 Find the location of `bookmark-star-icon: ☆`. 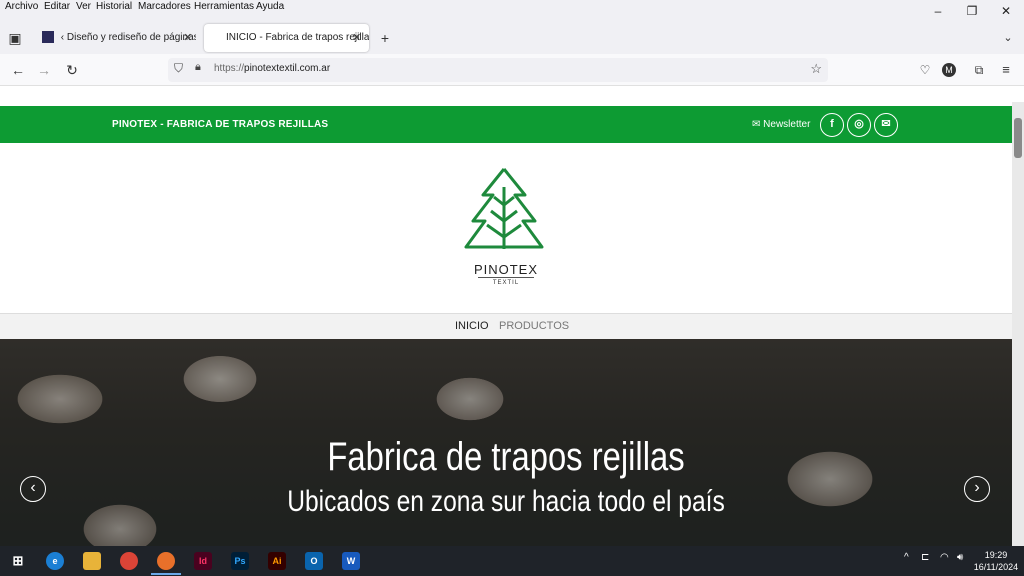

bookmark-star-icon: ☆ is located at coordinates (816, 69).